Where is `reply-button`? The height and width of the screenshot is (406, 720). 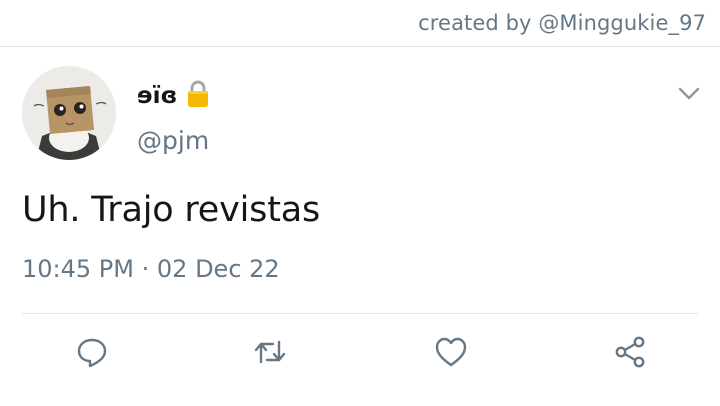 reply-button is located at coordinates (92, 352).